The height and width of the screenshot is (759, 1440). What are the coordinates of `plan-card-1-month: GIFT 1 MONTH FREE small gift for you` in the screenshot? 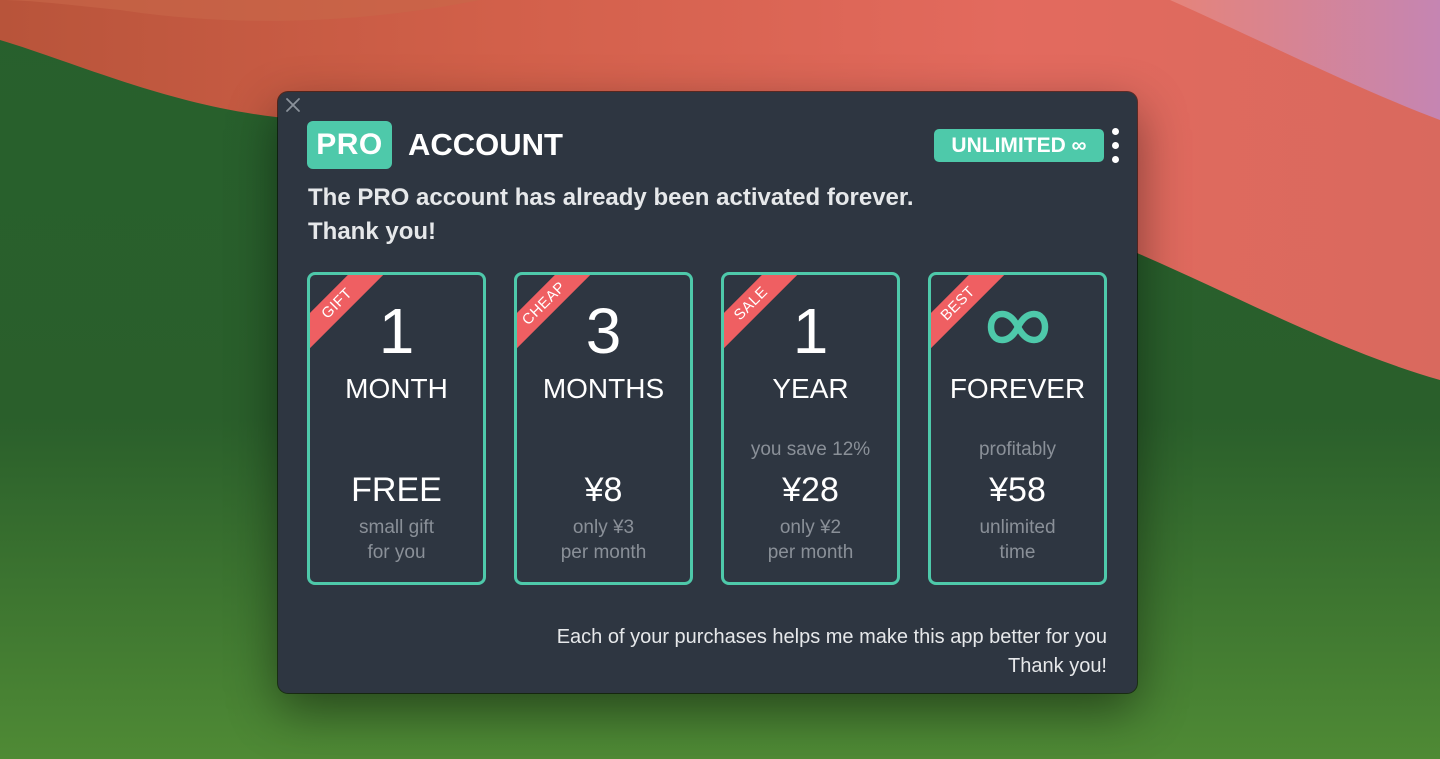 It's located at (396, 428).